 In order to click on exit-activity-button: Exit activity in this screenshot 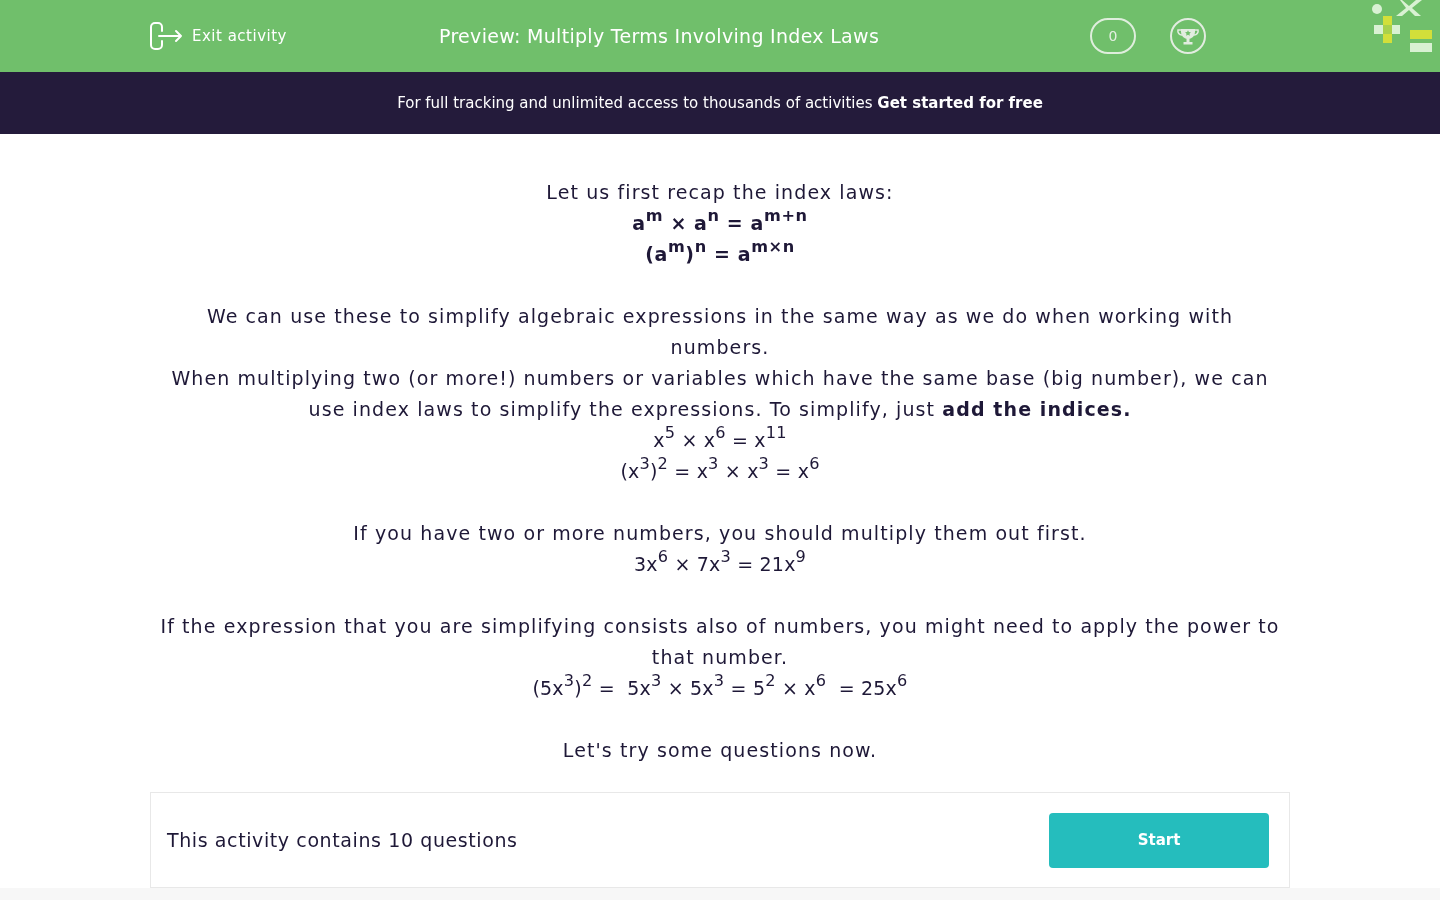, I will do `click(218, 36)`.